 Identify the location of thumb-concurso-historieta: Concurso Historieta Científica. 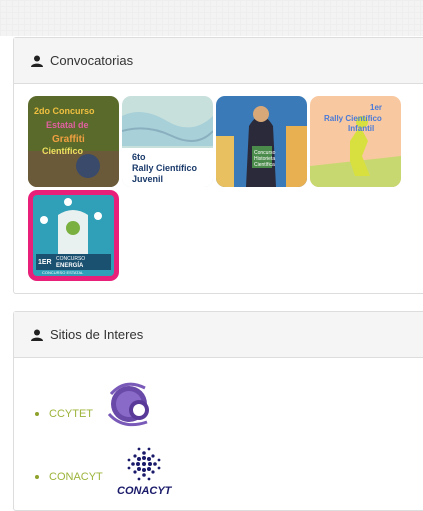
(261, 141).